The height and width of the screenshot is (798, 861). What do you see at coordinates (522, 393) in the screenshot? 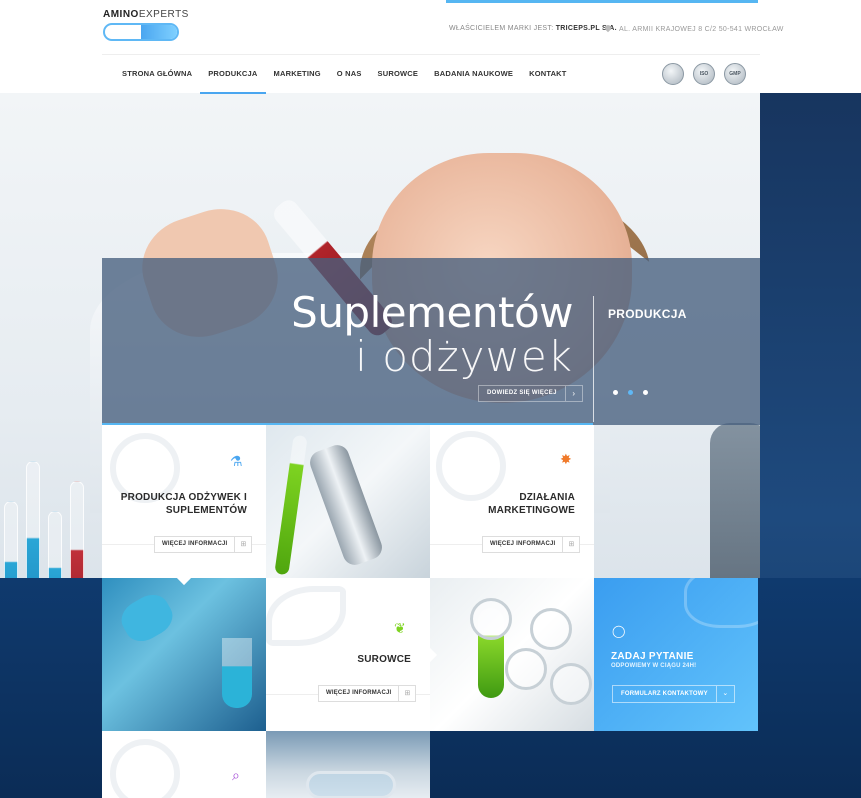
I see `learn-more-label: DOWIEDZ SIĘ WIĘCEJ` at bounding box center [522, 393].